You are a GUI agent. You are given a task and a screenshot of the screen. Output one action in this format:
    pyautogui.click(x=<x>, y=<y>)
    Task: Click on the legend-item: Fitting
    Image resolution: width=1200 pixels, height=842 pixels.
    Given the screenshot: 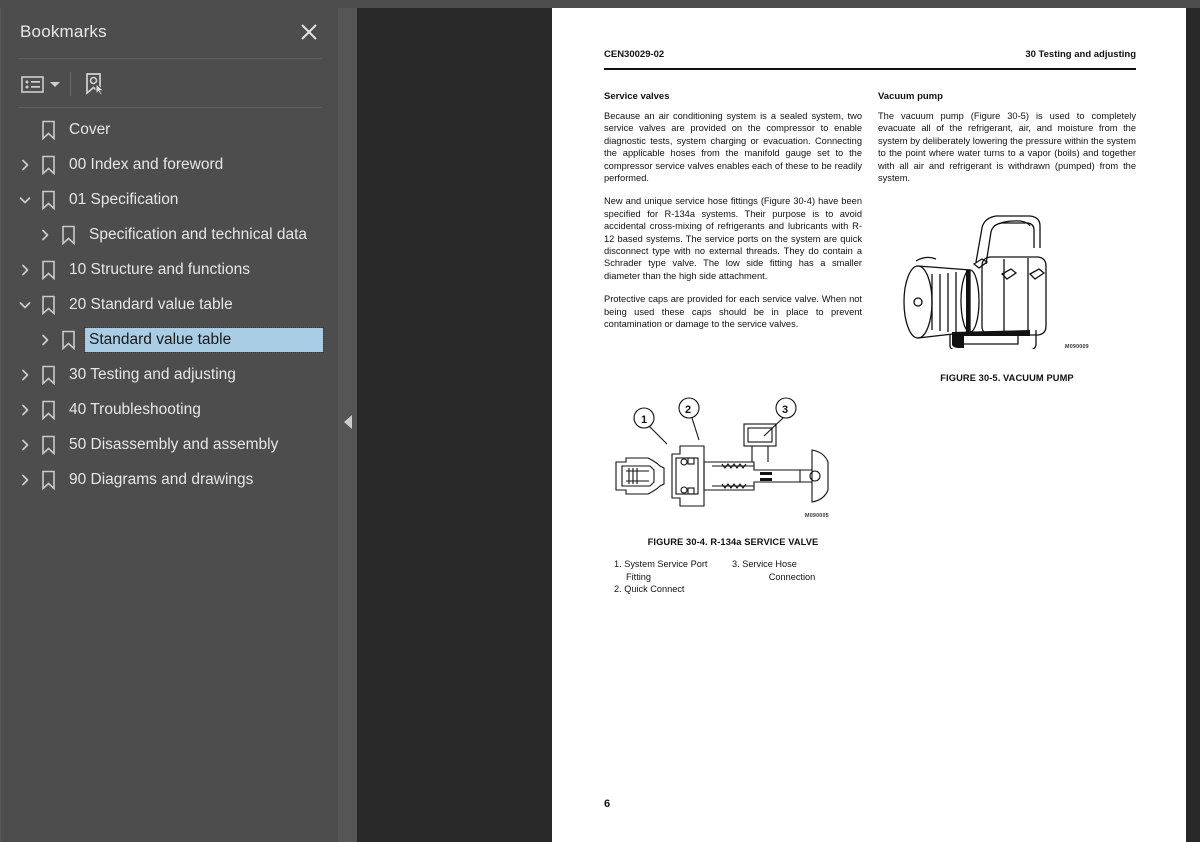 What is the action you would take?
    pyautogui.click(x=639, y=576)
    